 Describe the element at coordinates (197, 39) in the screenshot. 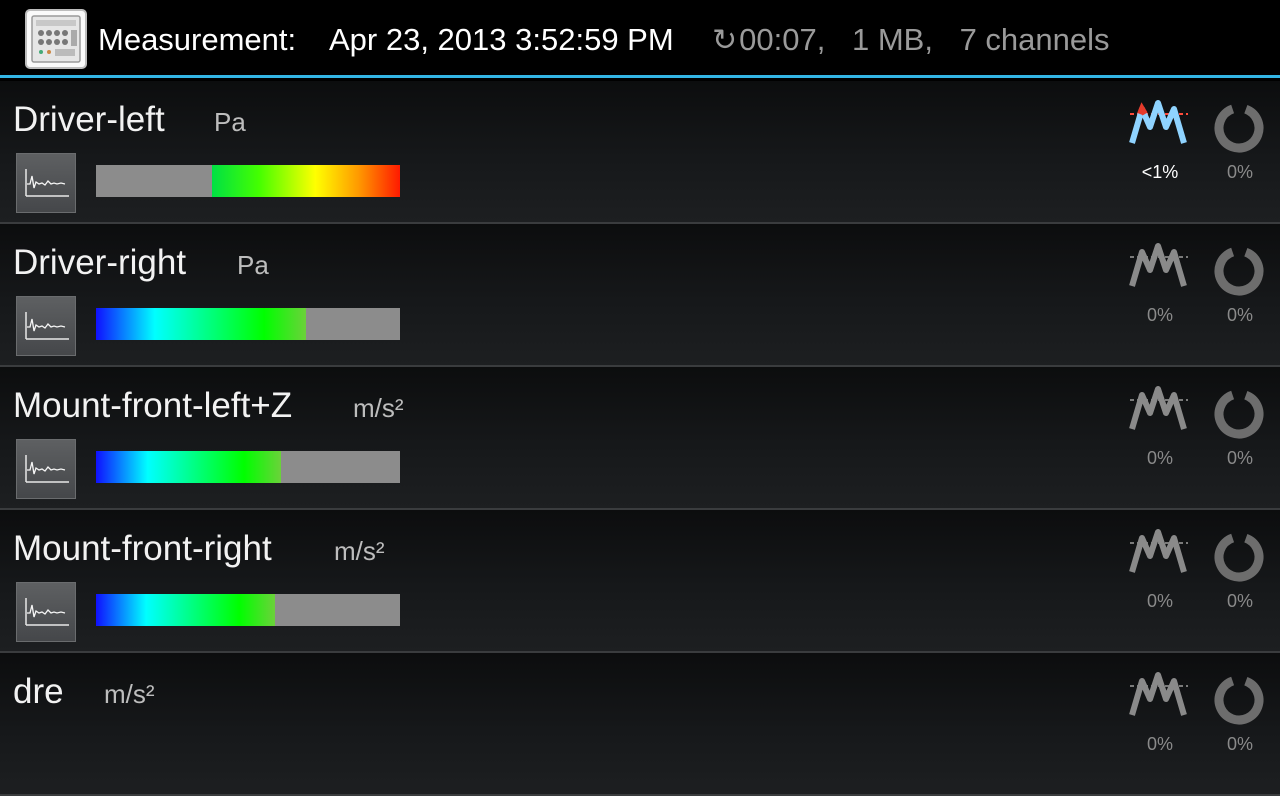

I see `measurement-label: Measurement:` at that location.